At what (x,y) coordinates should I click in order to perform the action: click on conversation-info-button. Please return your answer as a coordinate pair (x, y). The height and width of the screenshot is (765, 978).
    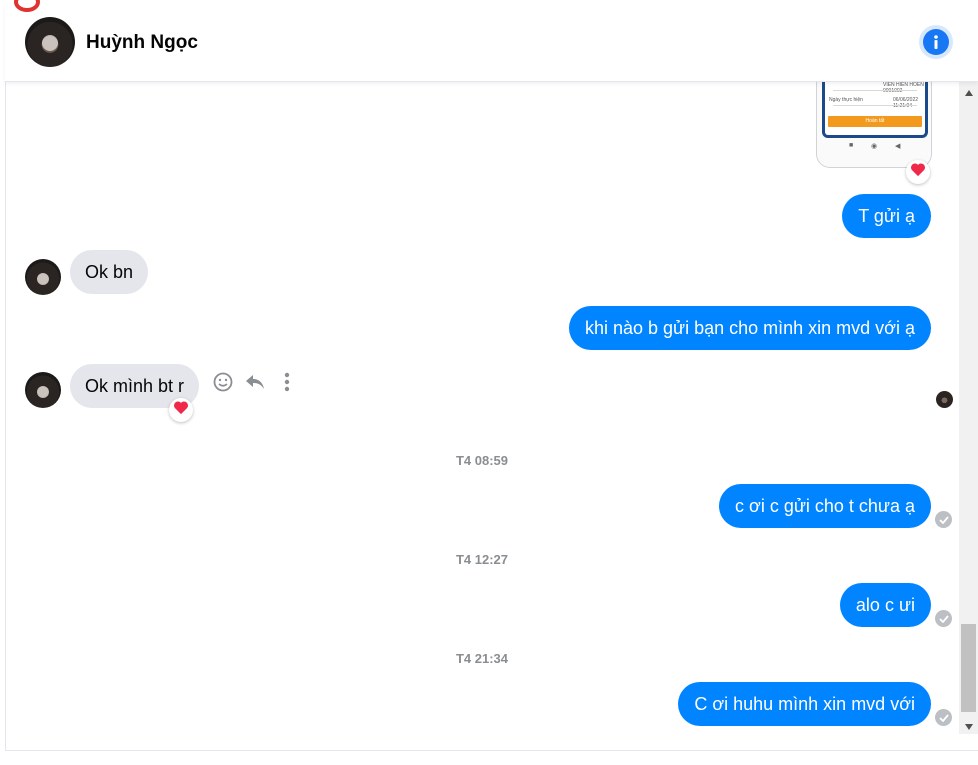
    Looking at the image, I should click on (936, 42).